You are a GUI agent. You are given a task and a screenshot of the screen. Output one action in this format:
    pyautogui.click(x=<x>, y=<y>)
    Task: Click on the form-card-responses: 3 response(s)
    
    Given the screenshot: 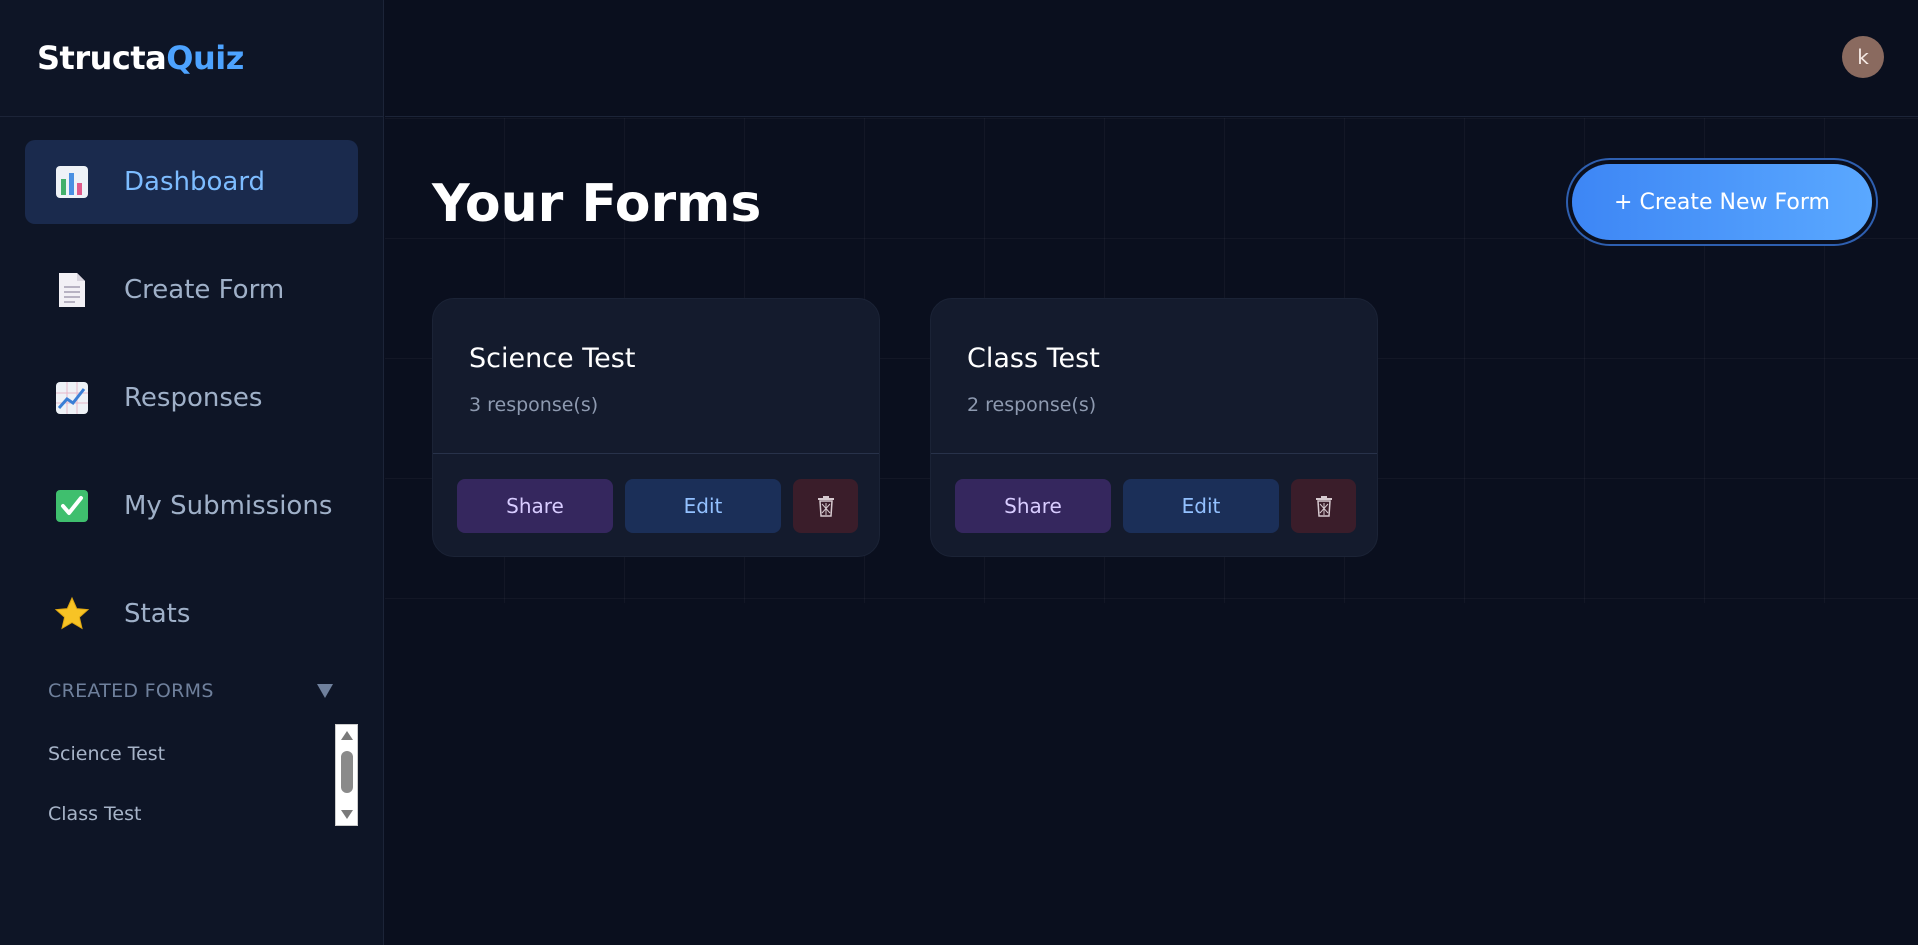 What is the action you would take?
    pyautogui.click(x=534, y=405)
    